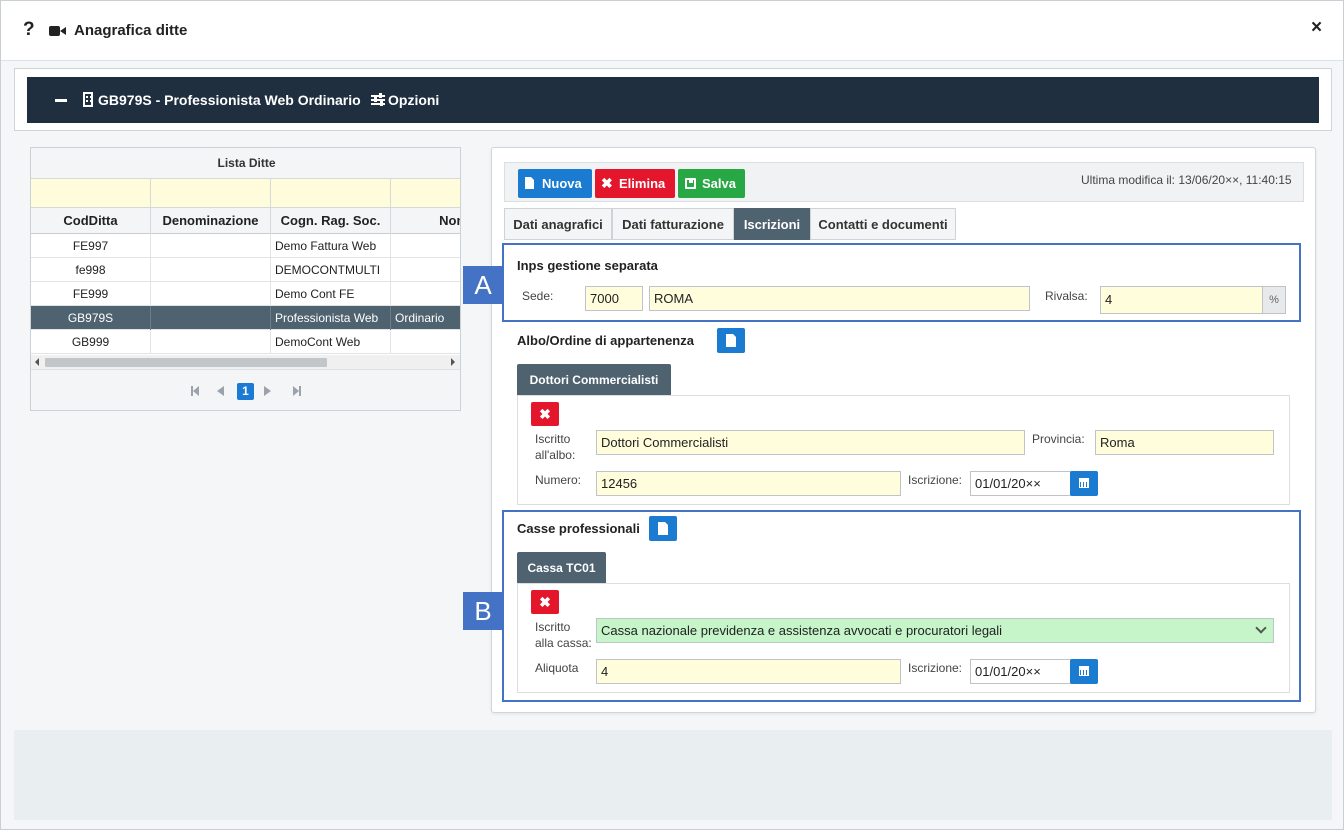 The width and height of the screenshot is (1344, 830). What do you see at coordinates (483, 611) in the screenshot?
I see `callout-b: B` at bounding box center [483, 611].